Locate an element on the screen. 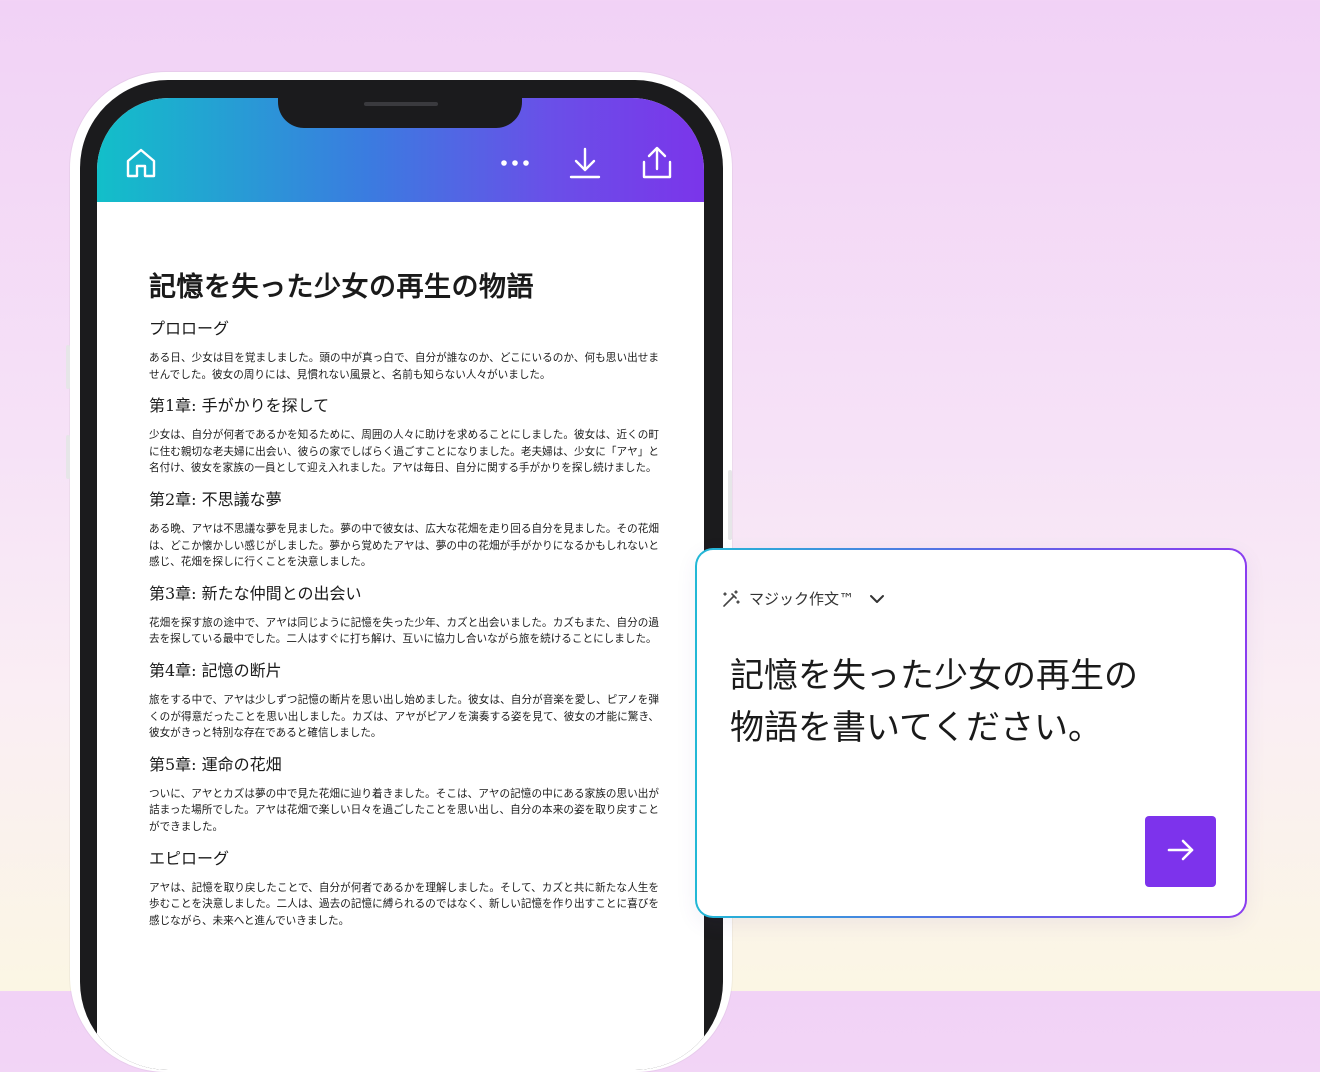 The height and width of the screenshot is (1072, 1320). phone-speaker is located at coordinates (401, 104).